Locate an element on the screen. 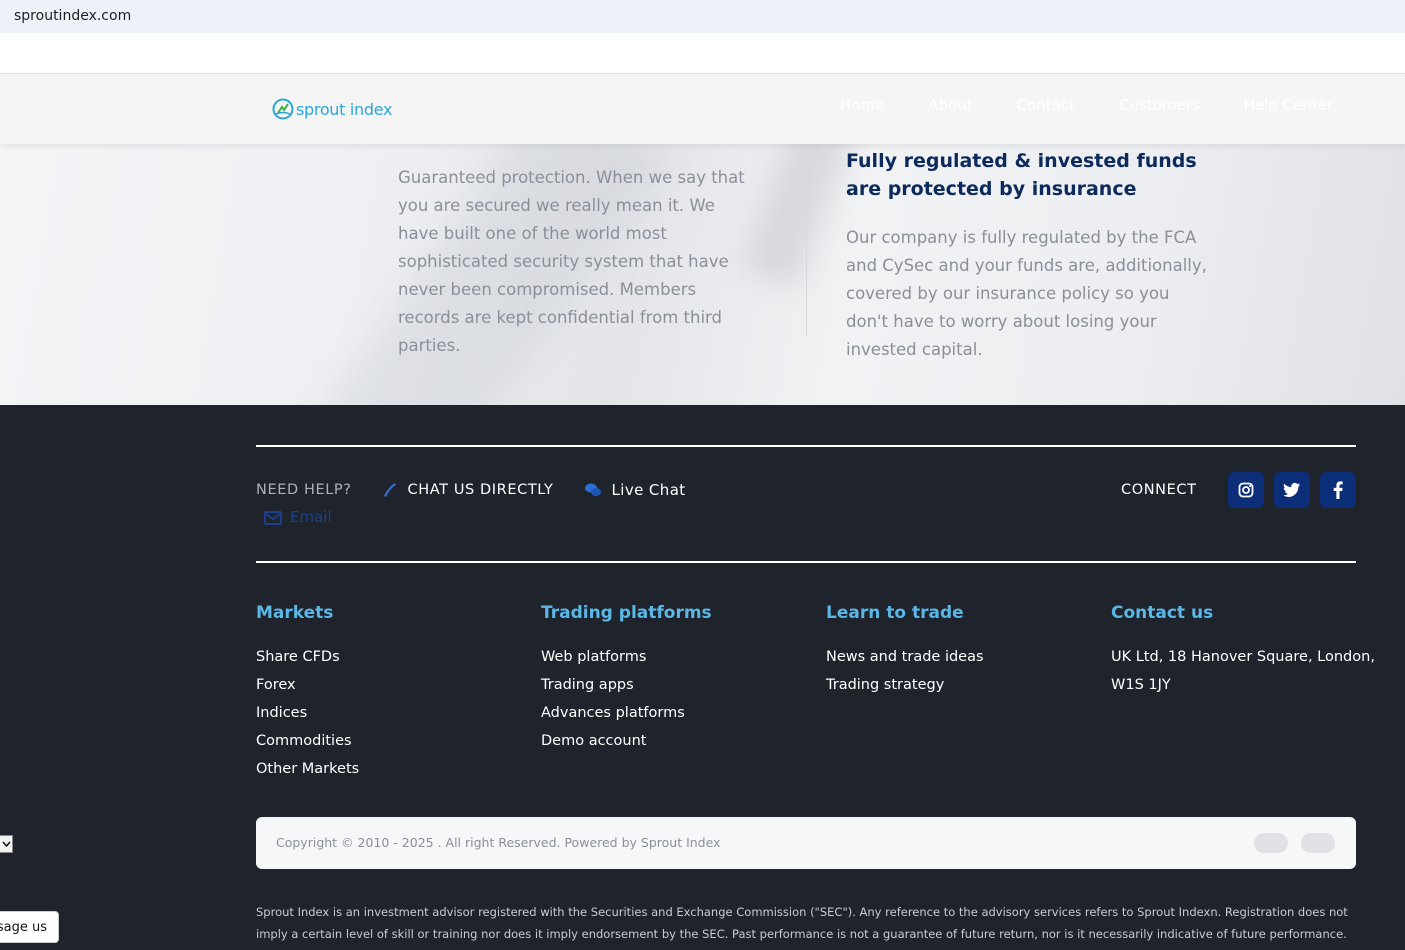 This screenshot has width=1405, height=950. live-chat-label: Live Chat is located at coordinates (648, 490).